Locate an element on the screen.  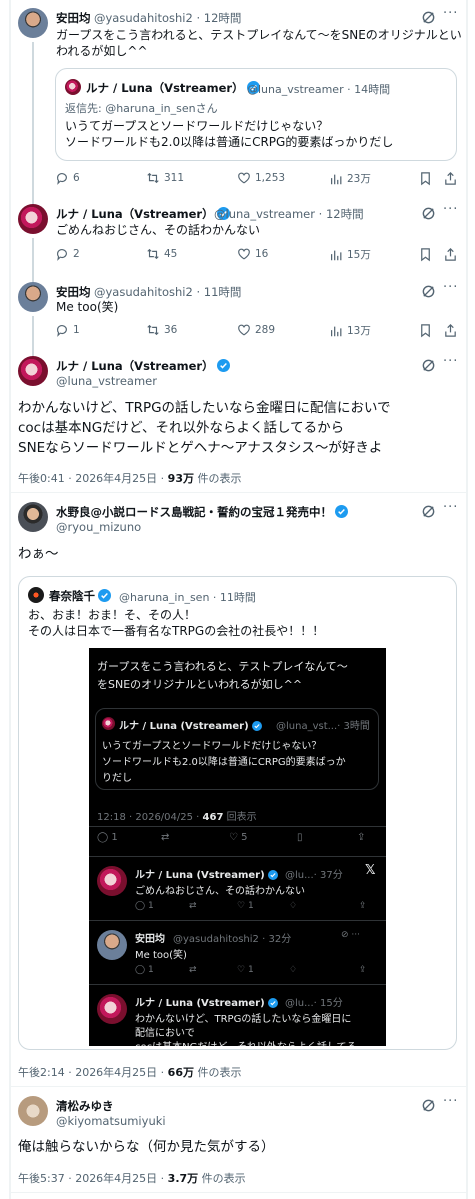
tweet-text: SNEならソードワールドとゲヘナ～アナスタシス～が好きよ is located at coordinates (200, 448).